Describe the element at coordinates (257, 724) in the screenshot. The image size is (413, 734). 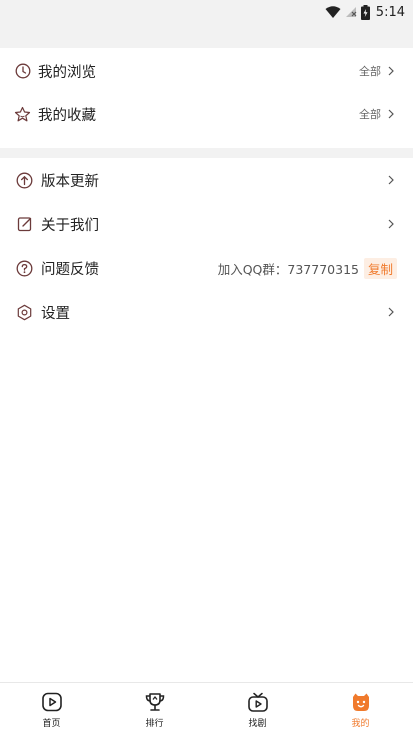
I see `nav-find-drama-label: 找剧` at that location.